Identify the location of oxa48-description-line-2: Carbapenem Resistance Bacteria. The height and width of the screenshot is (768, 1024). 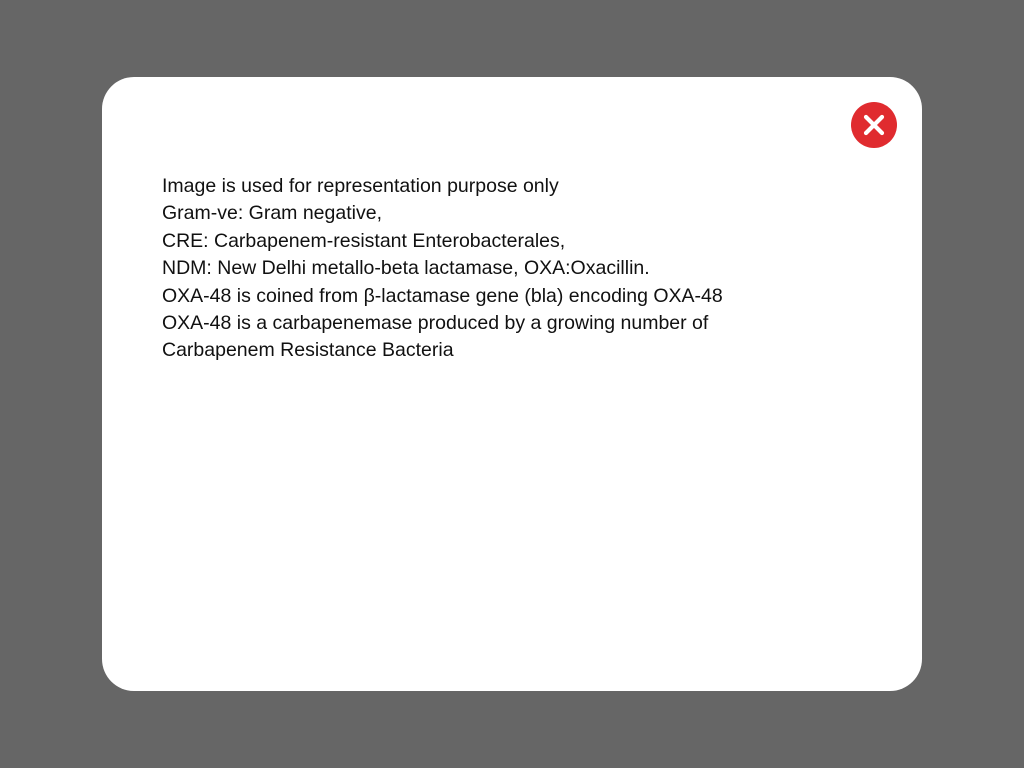
(308, 350).